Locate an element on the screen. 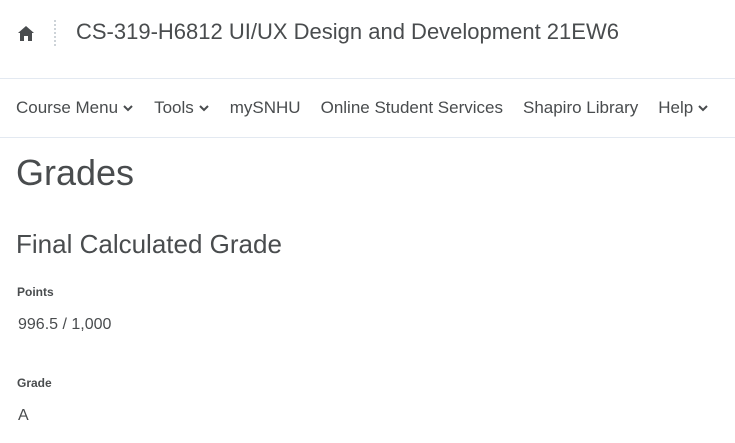 This screenshot has height=443, width=735. nav-online-student-services-label: Online Student Services is located at coordinates (411, 107).